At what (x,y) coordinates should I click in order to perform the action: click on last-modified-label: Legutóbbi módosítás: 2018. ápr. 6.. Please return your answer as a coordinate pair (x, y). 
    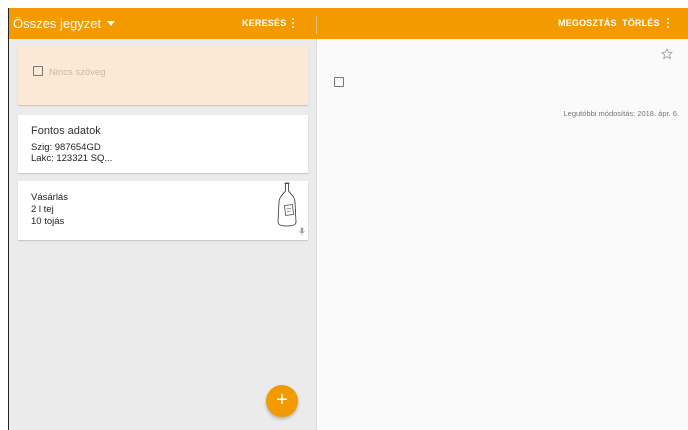
    Looking at the image, I should click on (621, 113).